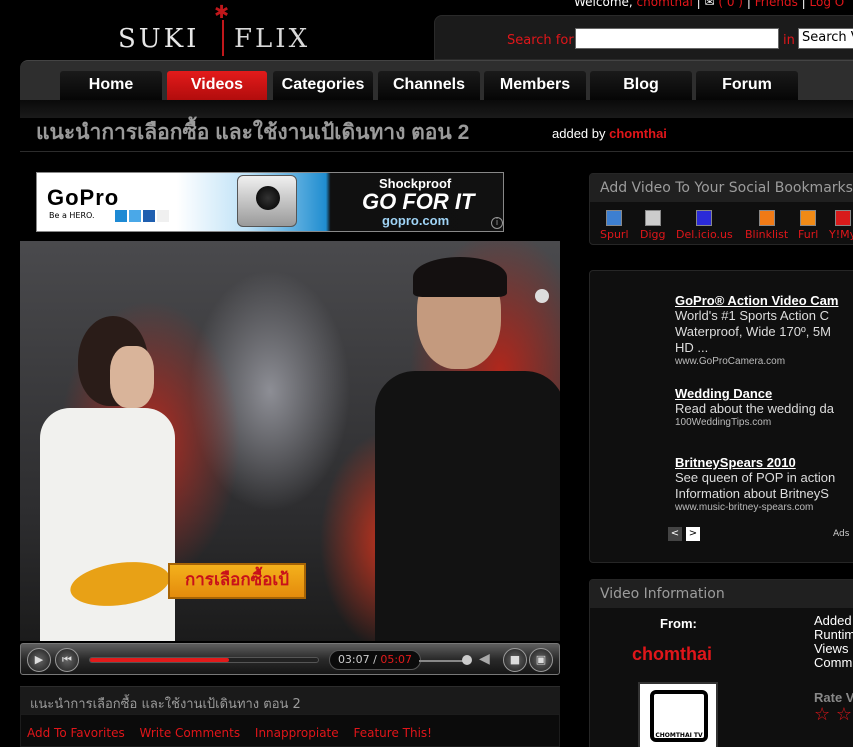 The width and height of the screenshot is (853, 747). What do you see at coordinates (665, 4) in the screenshot?
I see `username-link: chomthai` at bounding box center [665, 4].